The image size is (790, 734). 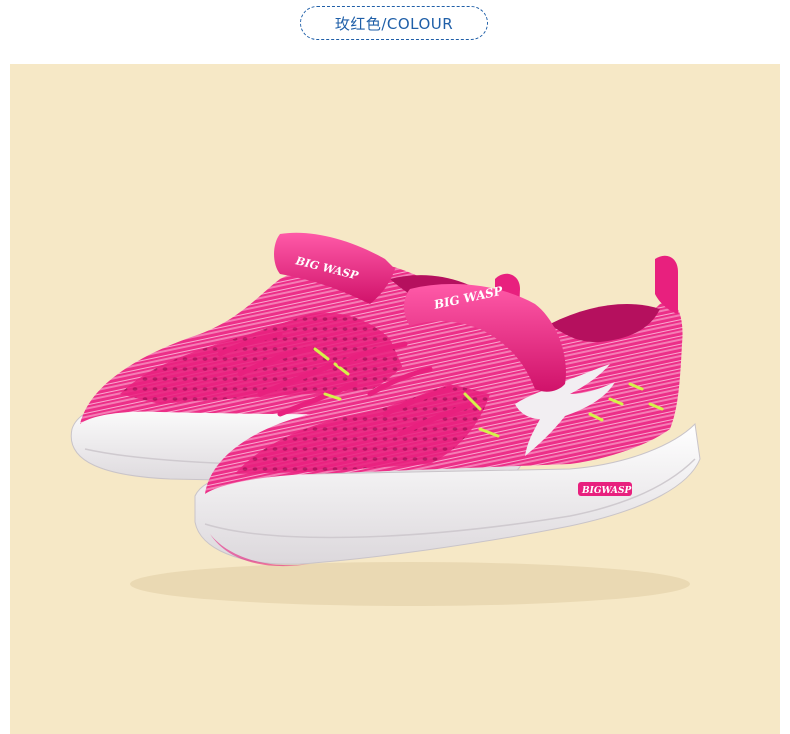 What do you see at coordinates (666, 284) in the screenshot?
I see `front-shoe-heel-tab` at bounding box center [666, 284].